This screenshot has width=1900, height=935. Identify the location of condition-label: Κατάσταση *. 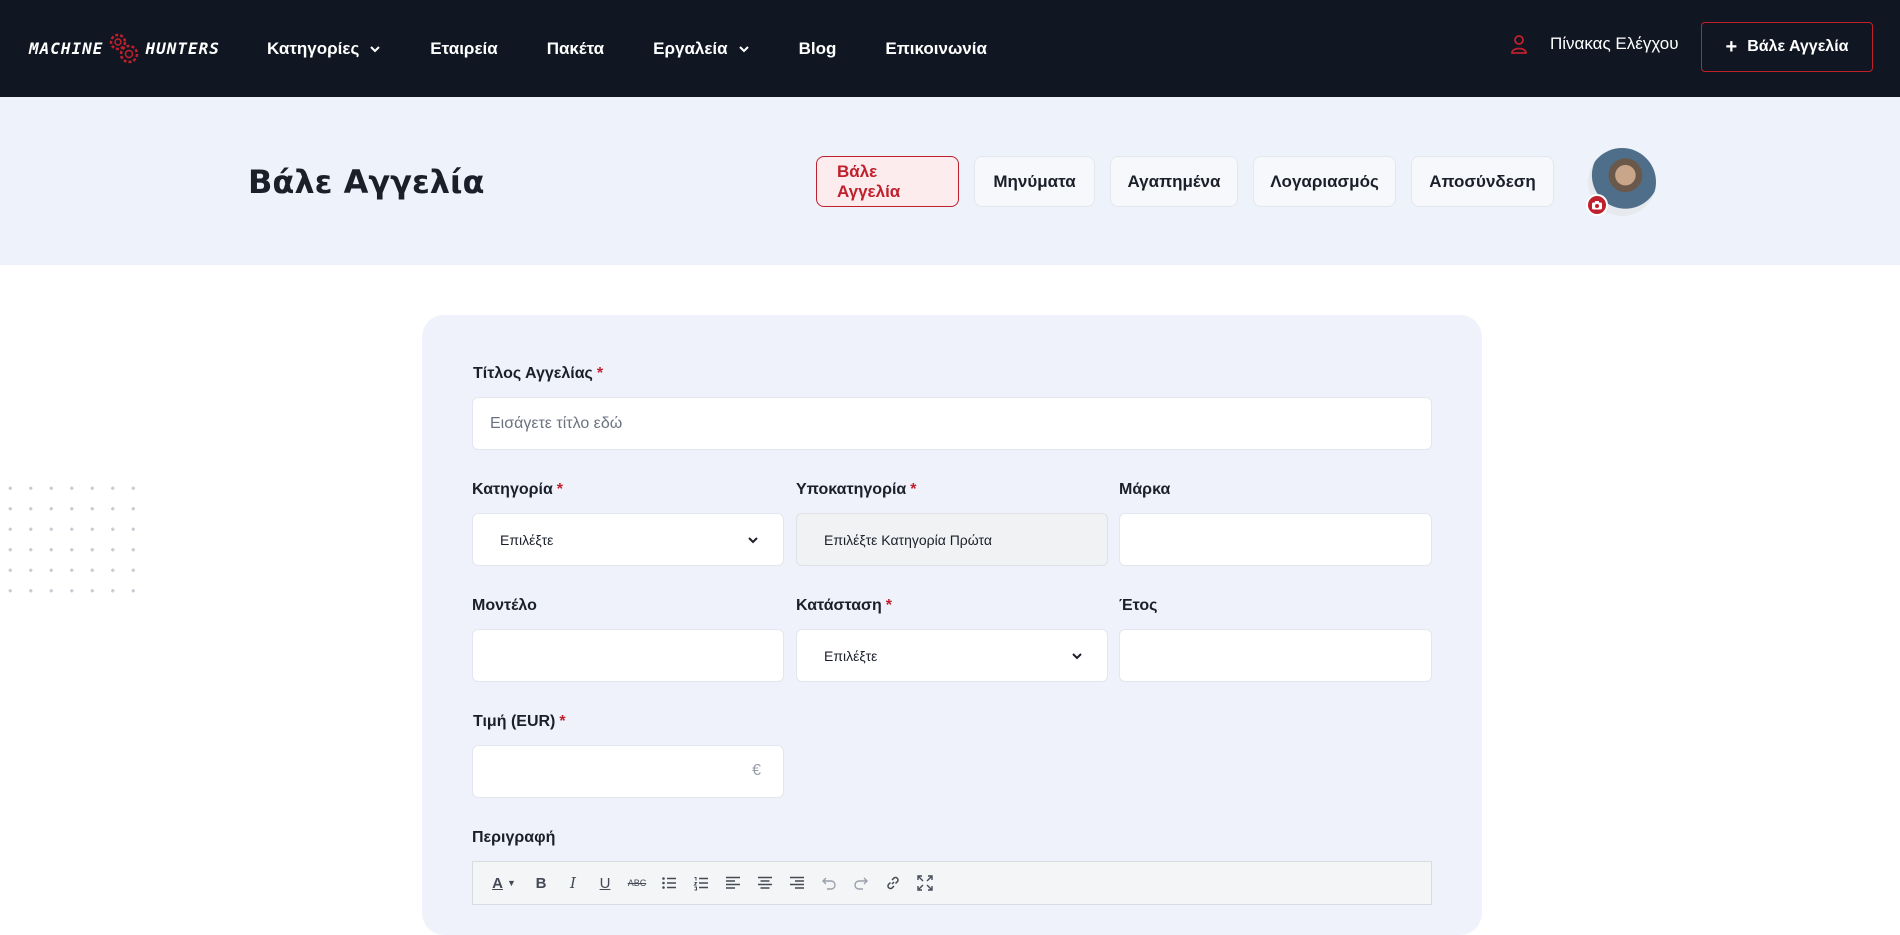
(844, 605).